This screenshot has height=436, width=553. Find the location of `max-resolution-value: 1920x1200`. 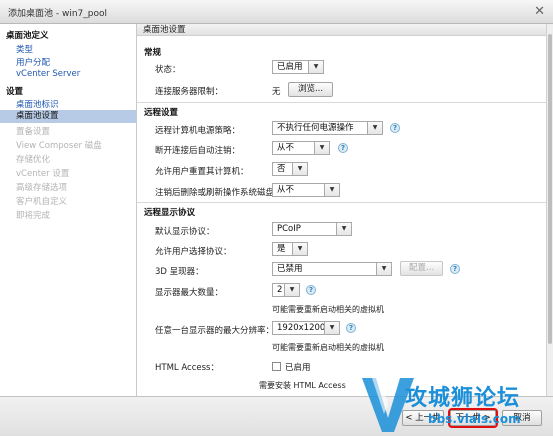

max-resolution-value: 1920x1200 is located at coordinates (301, 328).